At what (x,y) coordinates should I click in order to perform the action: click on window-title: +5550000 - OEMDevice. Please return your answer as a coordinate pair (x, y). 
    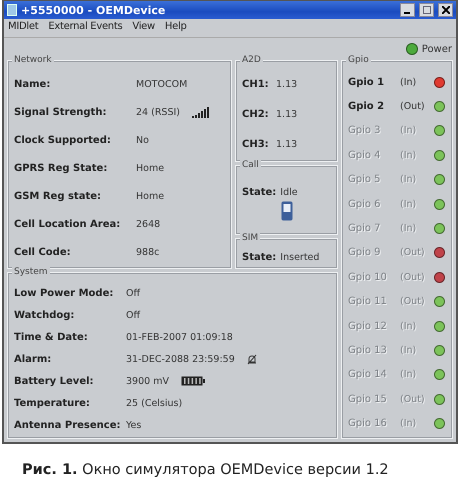
    Looking at the image, I should click on (93, 10).